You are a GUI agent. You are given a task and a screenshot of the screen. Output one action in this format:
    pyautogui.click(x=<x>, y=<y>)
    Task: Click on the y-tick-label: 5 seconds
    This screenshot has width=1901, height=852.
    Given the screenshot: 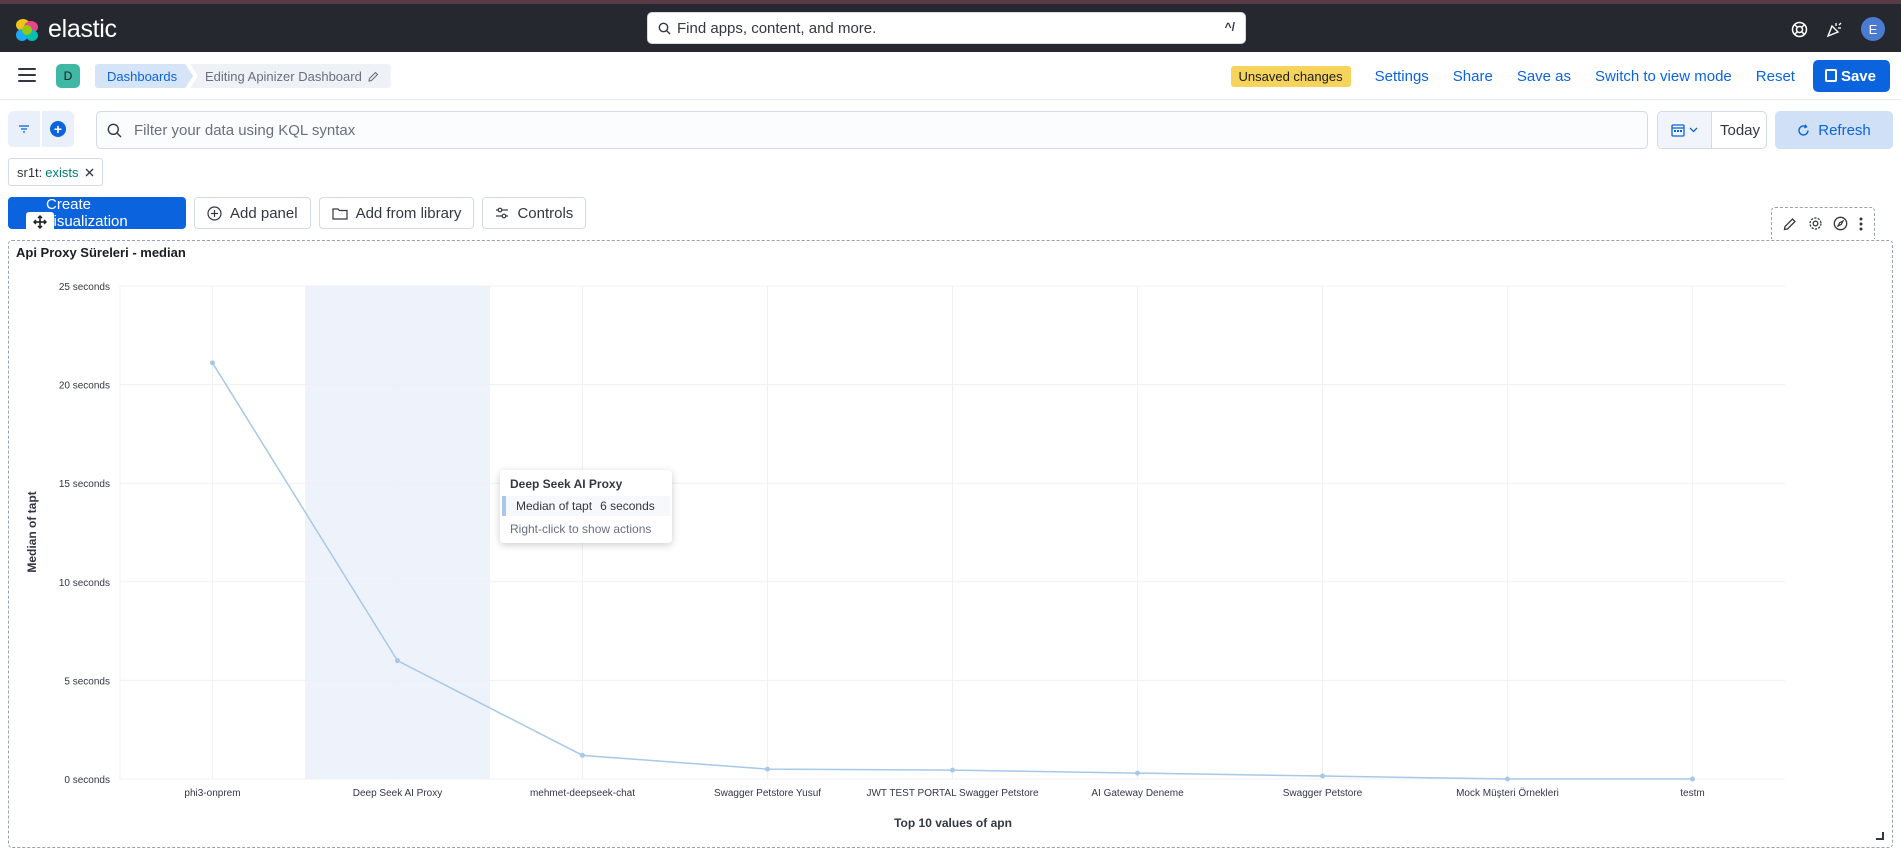 What is the action you would take?
    pyautogui.click(x=87, y=681)
    